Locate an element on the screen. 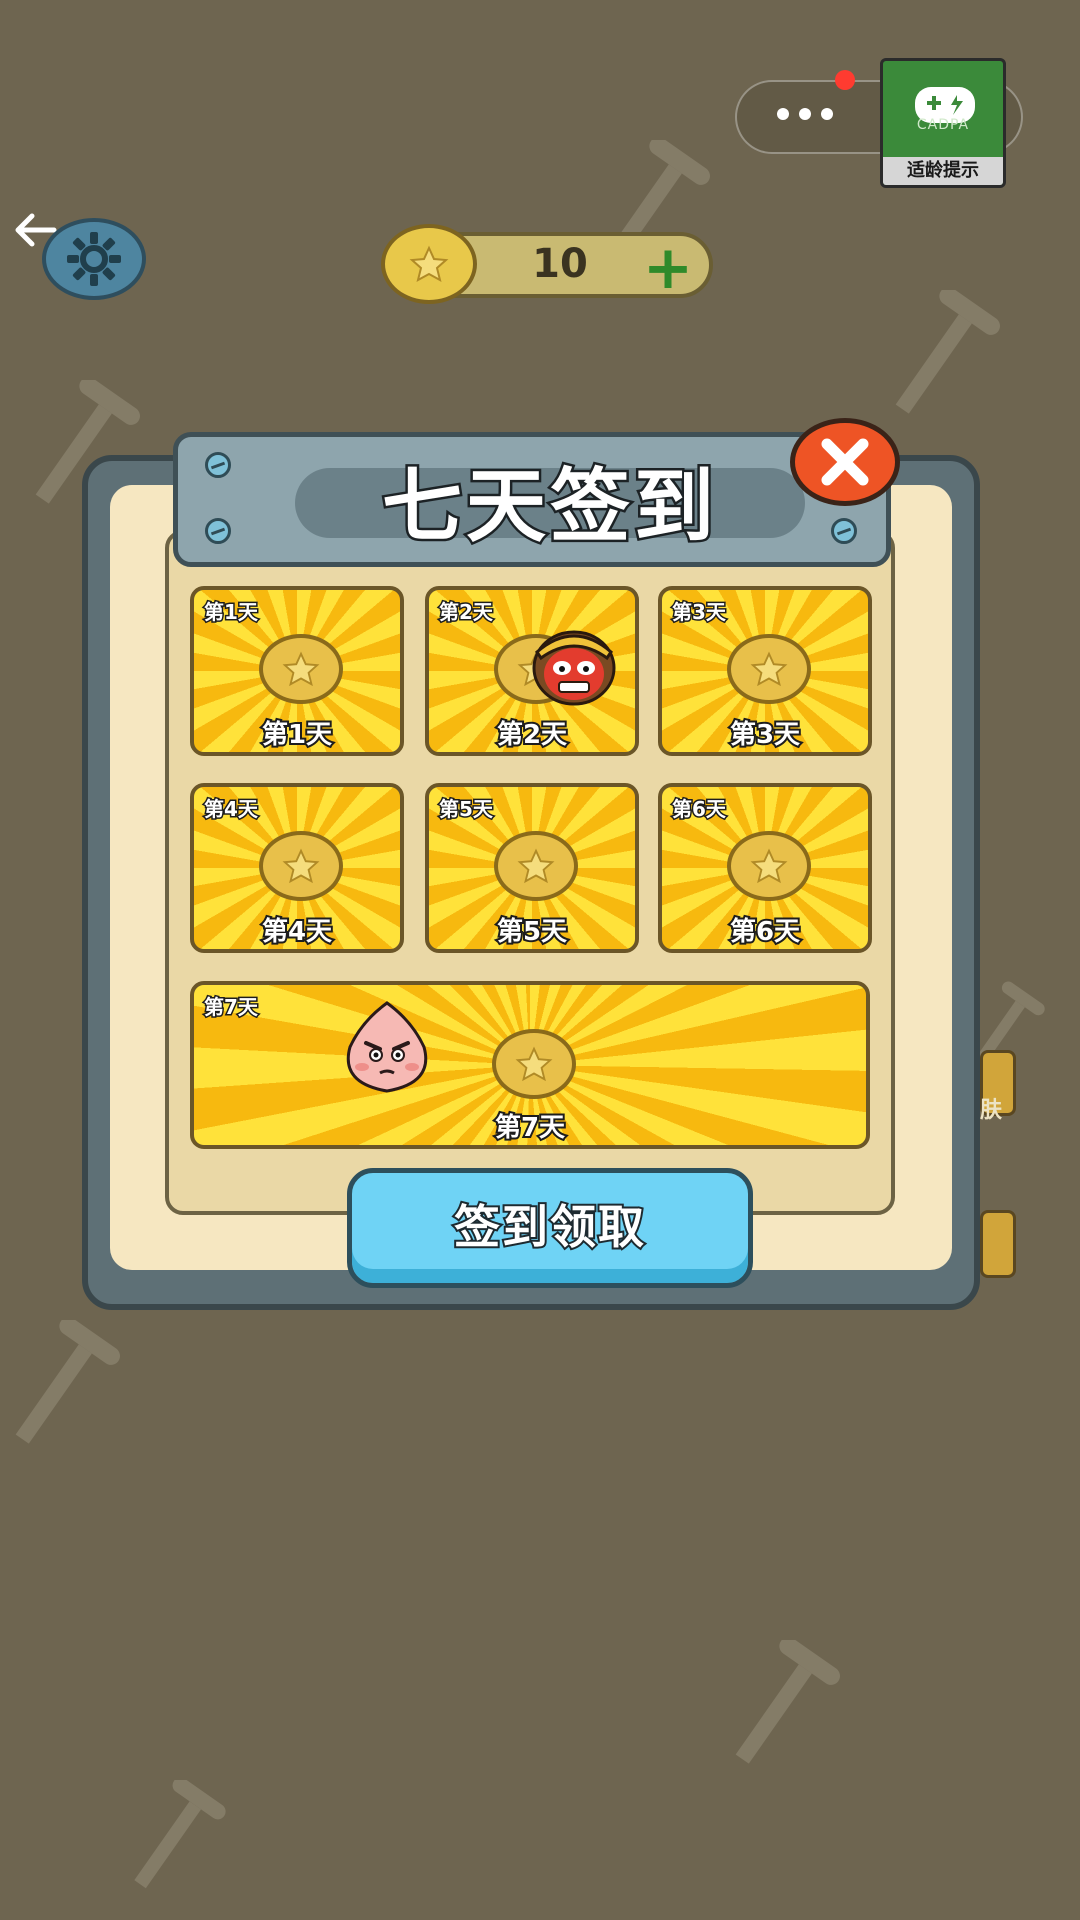 The height and width of the screenshot is (1920, 1080). day-label: 第1天 is located at coordinates (297, 735).